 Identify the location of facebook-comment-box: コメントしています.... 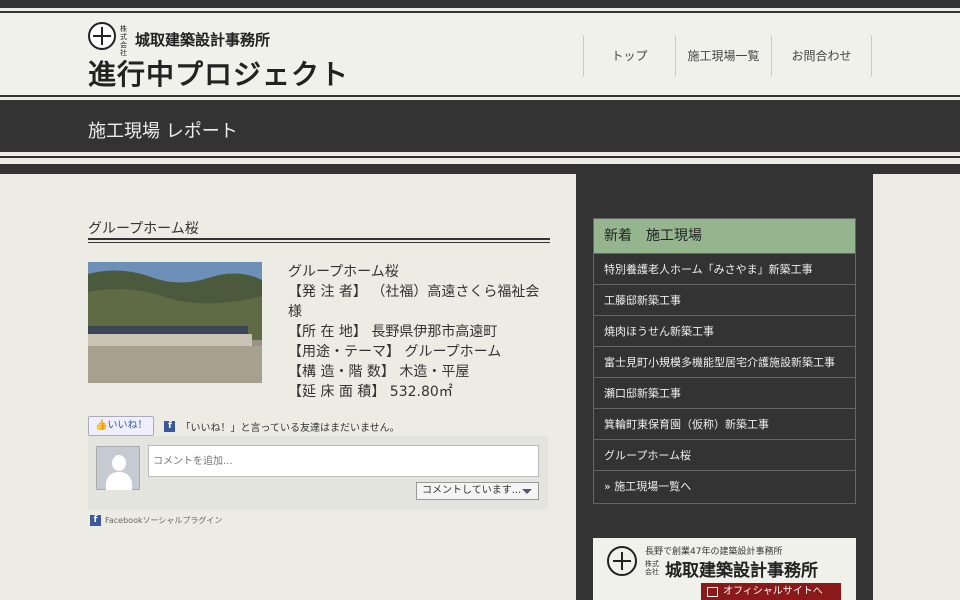
(318, 473).